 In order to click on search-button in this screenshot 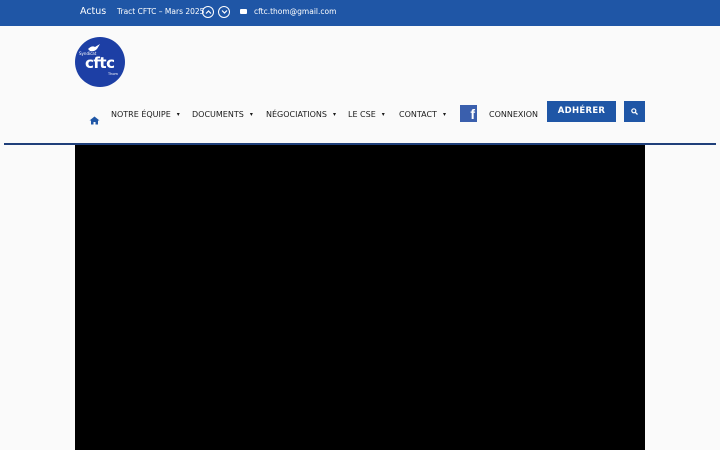, I will do `click(634, 111)`.